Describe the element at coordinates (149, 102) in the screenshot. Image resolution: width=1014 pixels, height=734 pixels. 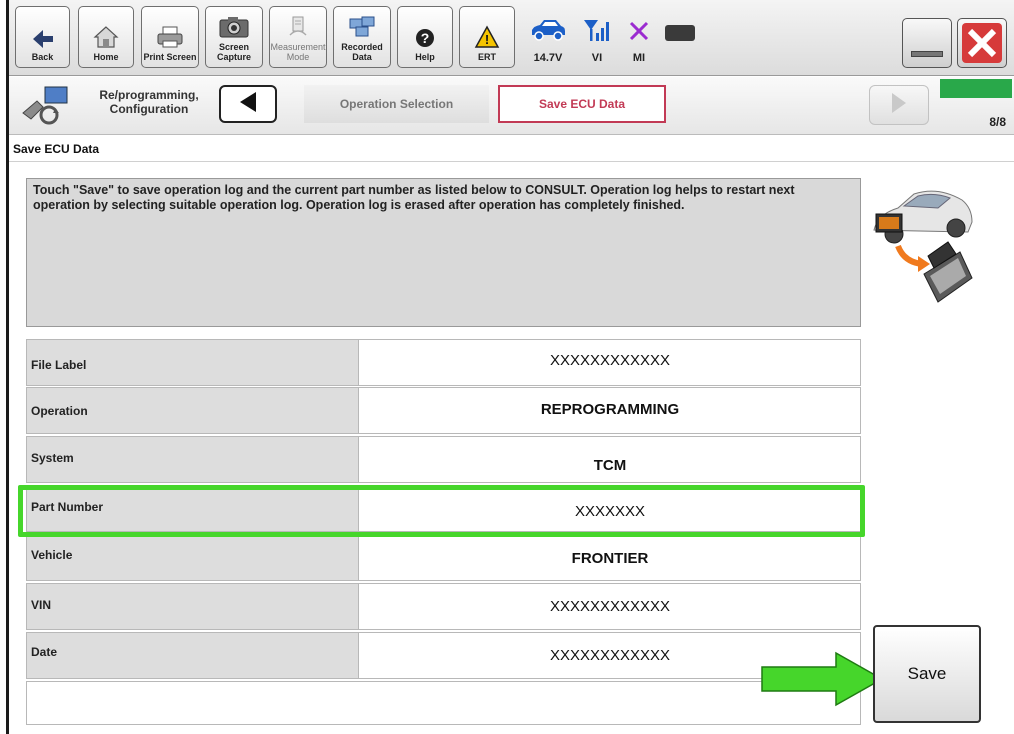
I see `breadcrumb-section-title: Re/programming, Configuration` at that location.